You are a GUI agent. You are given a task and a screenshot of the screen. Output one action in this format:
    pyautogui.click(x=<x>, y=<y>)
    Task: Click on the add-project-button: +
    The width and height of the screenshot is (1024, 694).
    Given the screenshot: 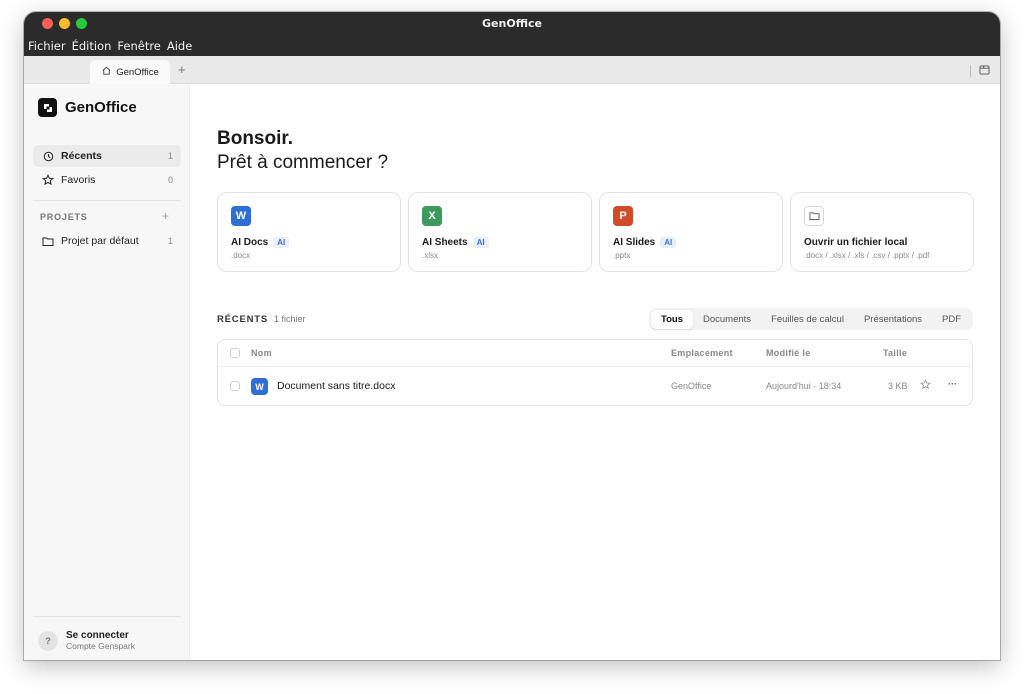 What is the action you would take?
    pyautogui.click(x=165, y=216)
    